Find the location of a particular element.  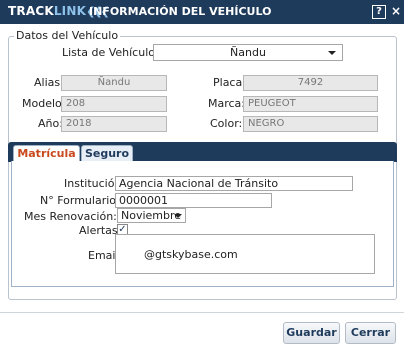

alias-field: Ñandu is located at coordinates (114, 83).